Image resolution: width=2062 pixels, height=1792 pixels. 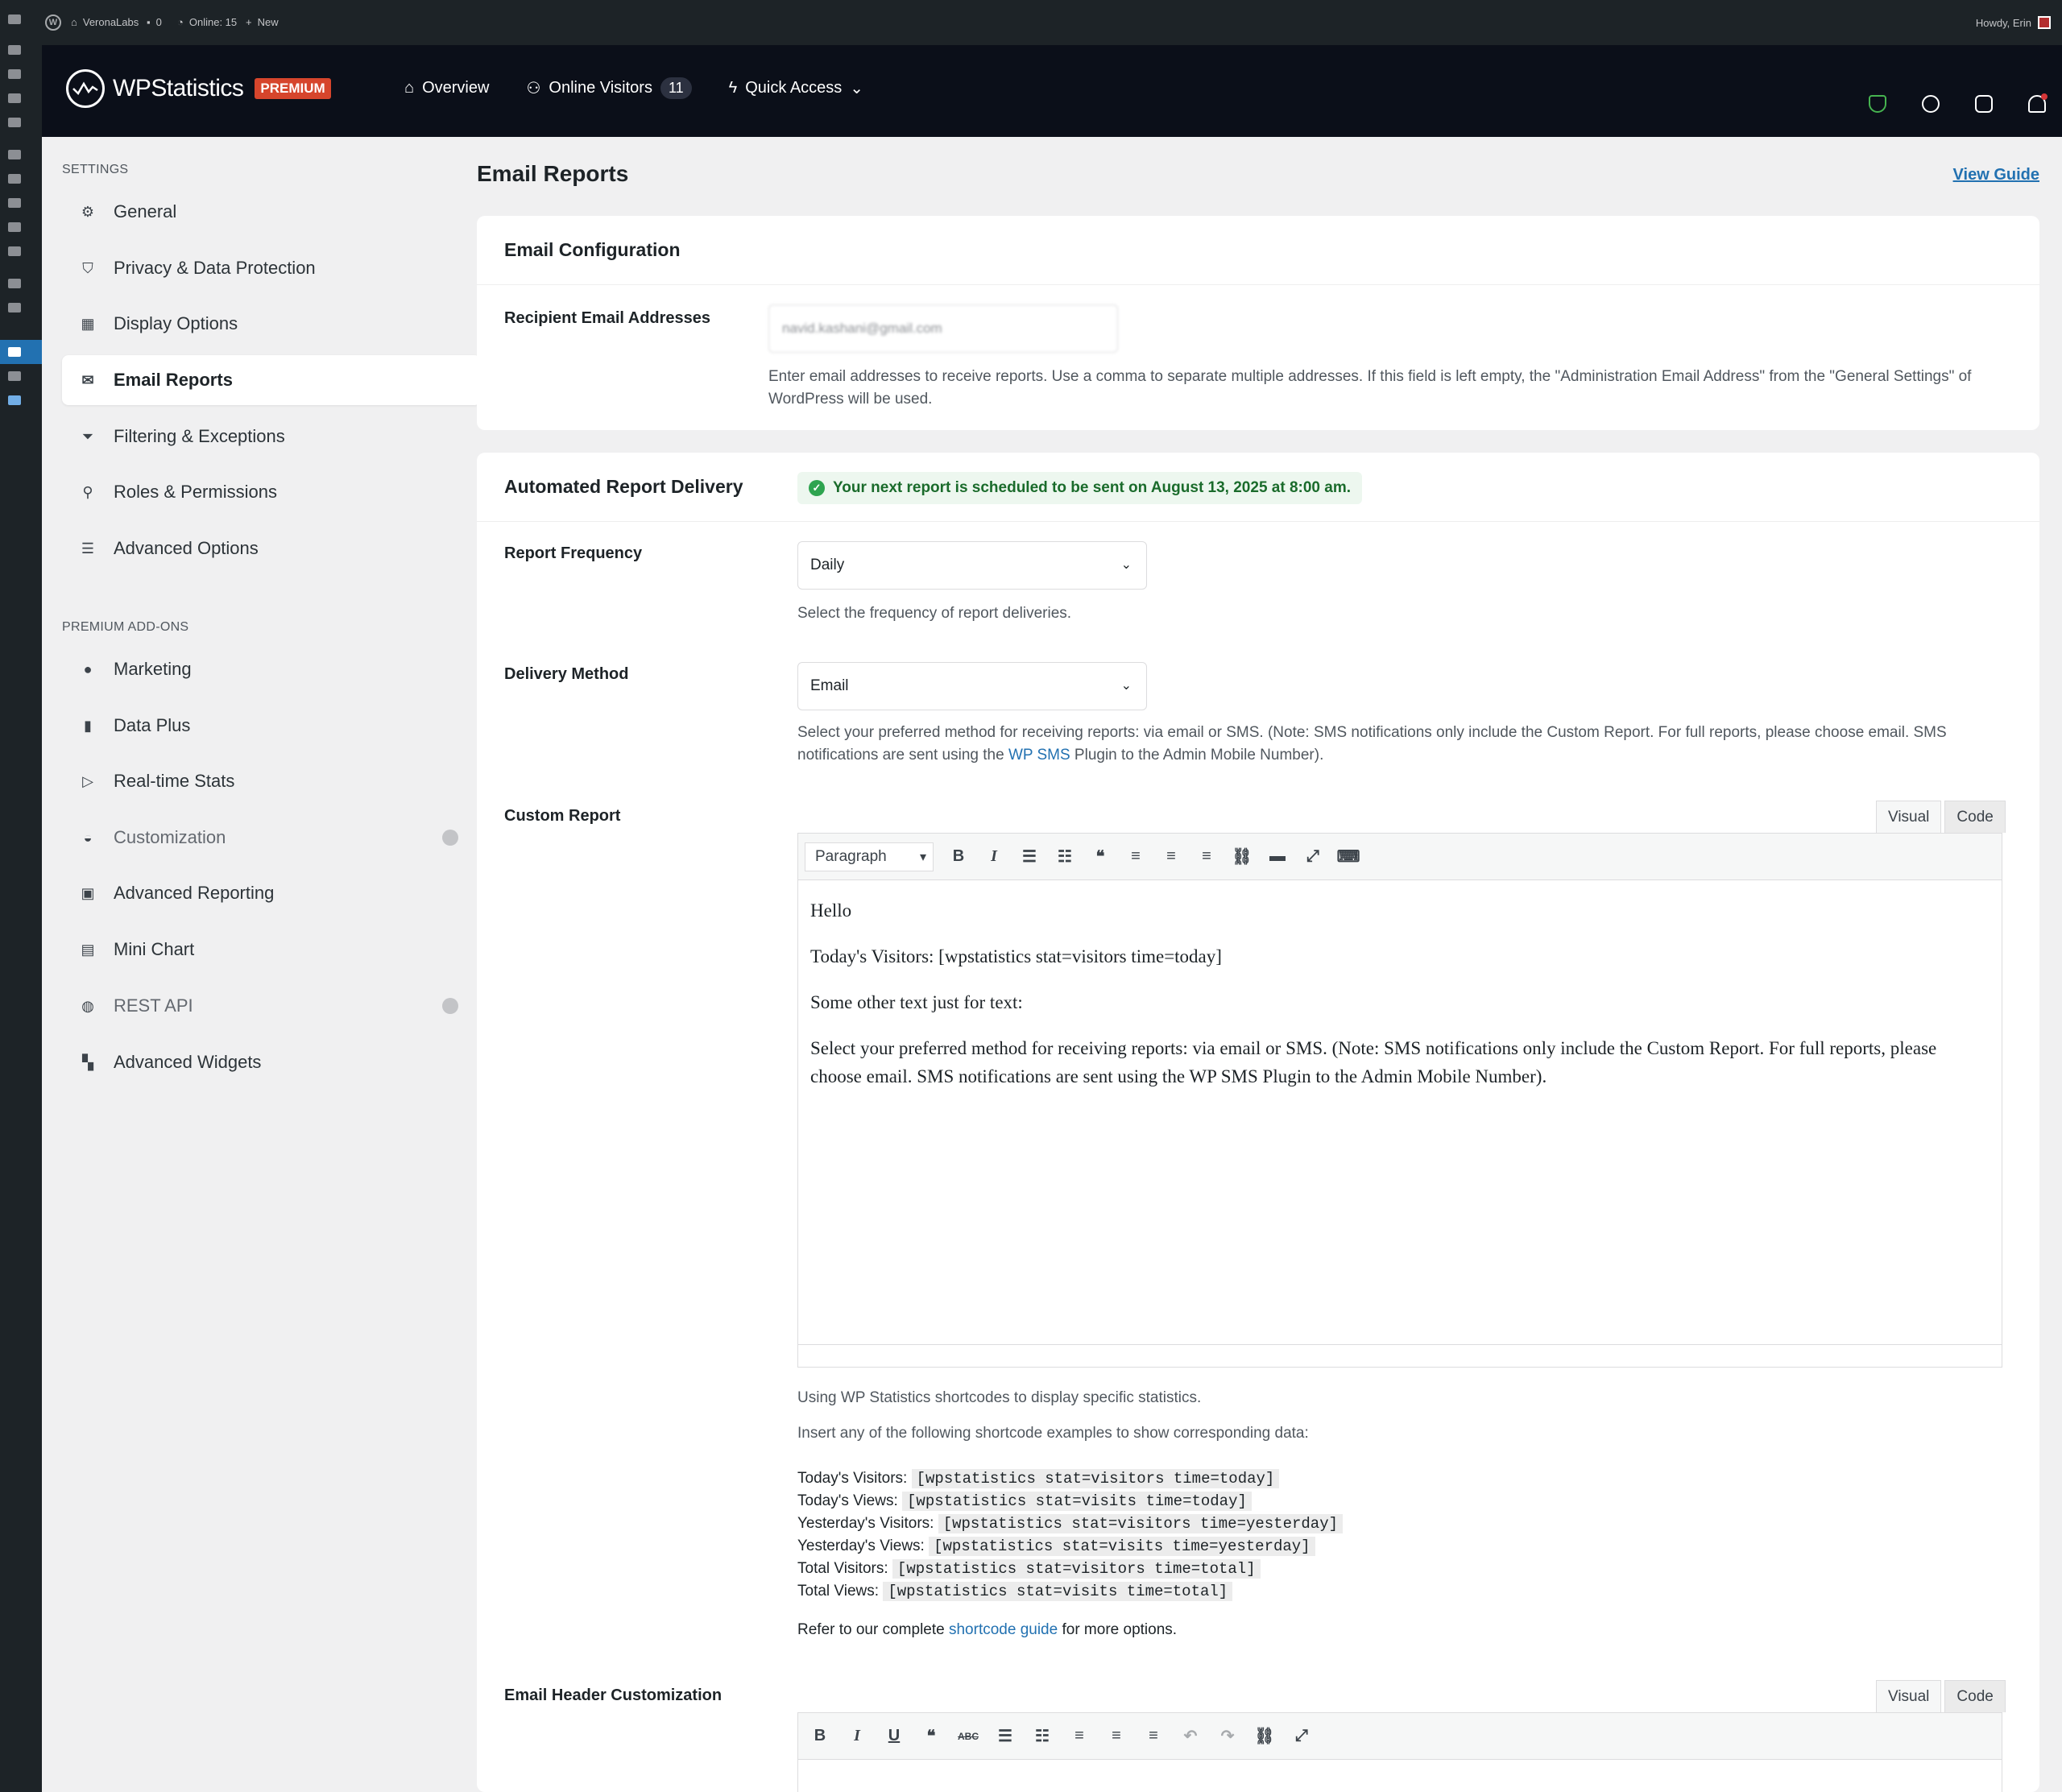 What do you see at coordinates (1227, 1736) in the screenshot?
I see `redo-icon: ↷` at bounding box center [1227, 1736].